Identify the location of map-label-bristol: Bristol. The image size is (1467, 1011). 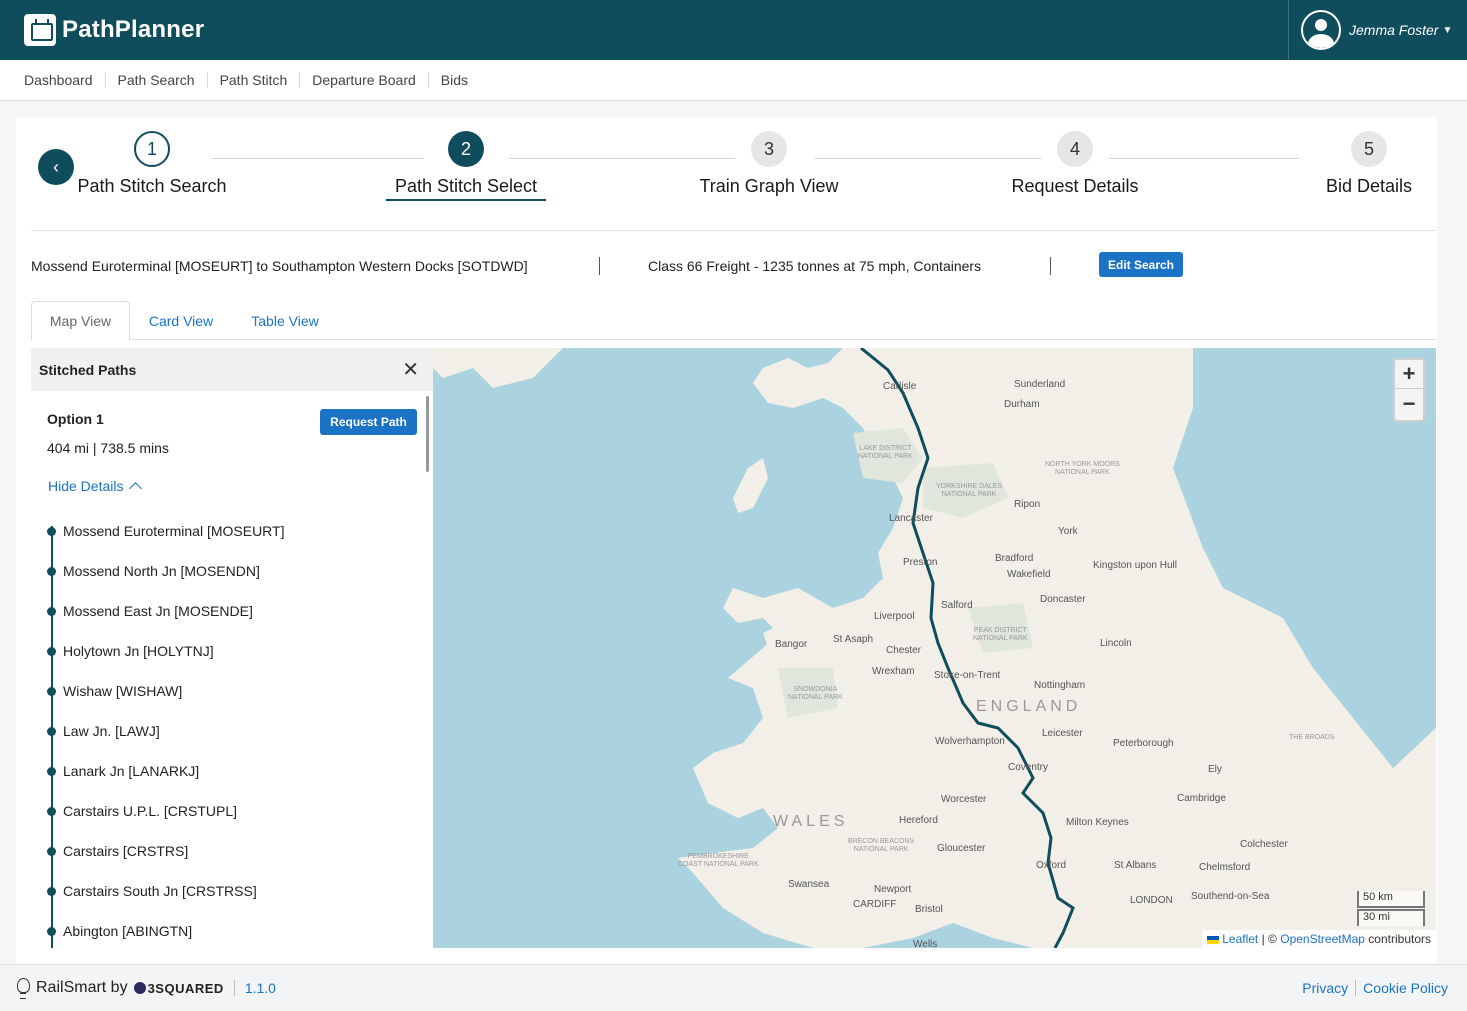
(929, 909).